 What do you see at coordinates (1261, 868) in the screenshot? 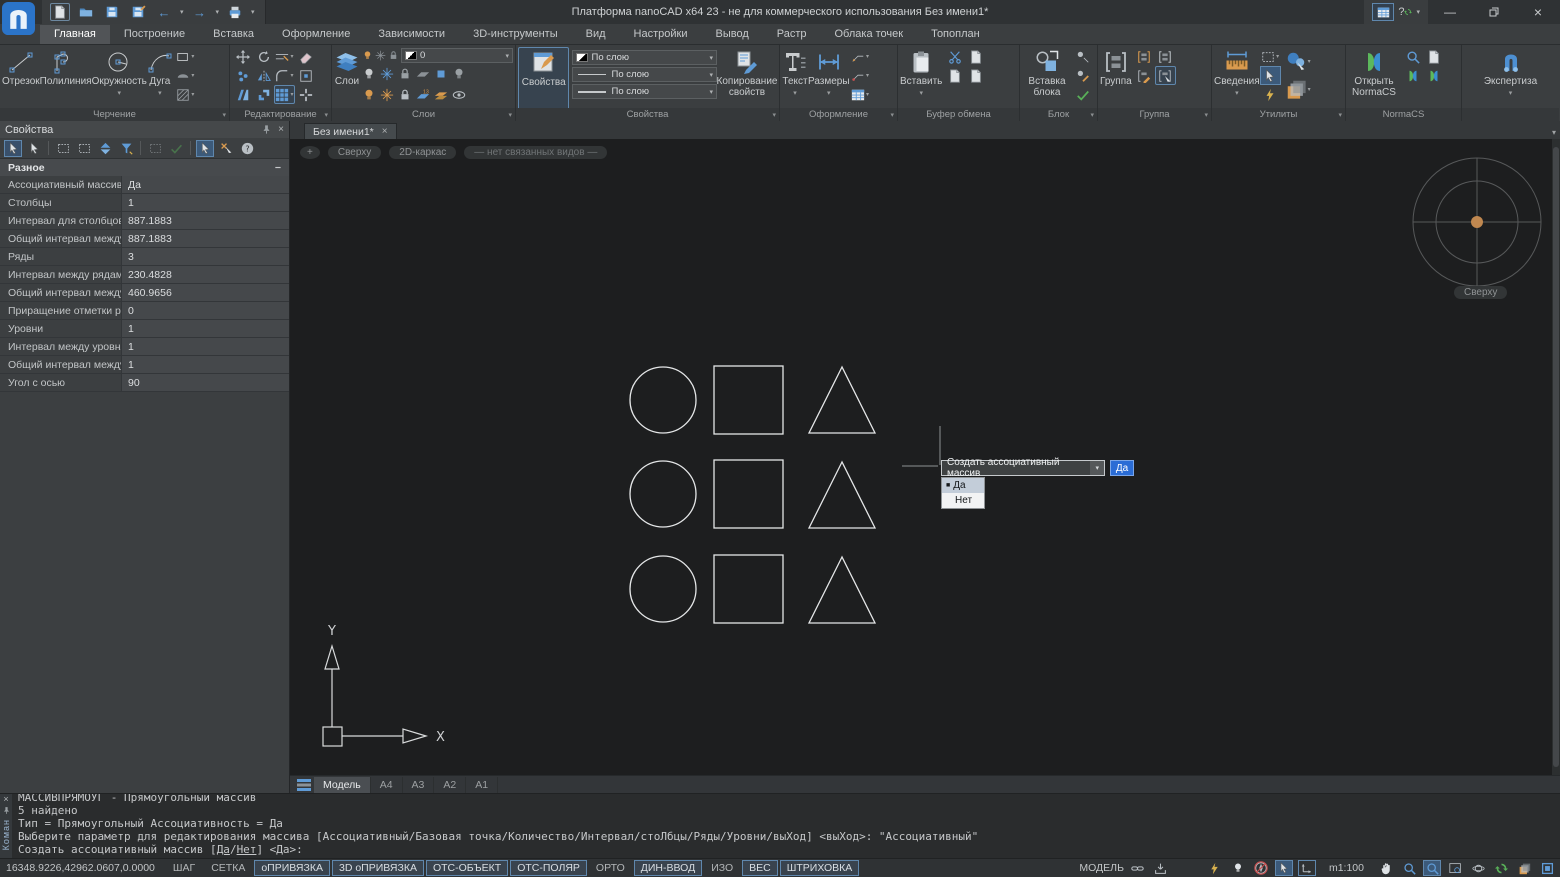
I see `compass-disabled-icon` at bounding box center [1261, 868].